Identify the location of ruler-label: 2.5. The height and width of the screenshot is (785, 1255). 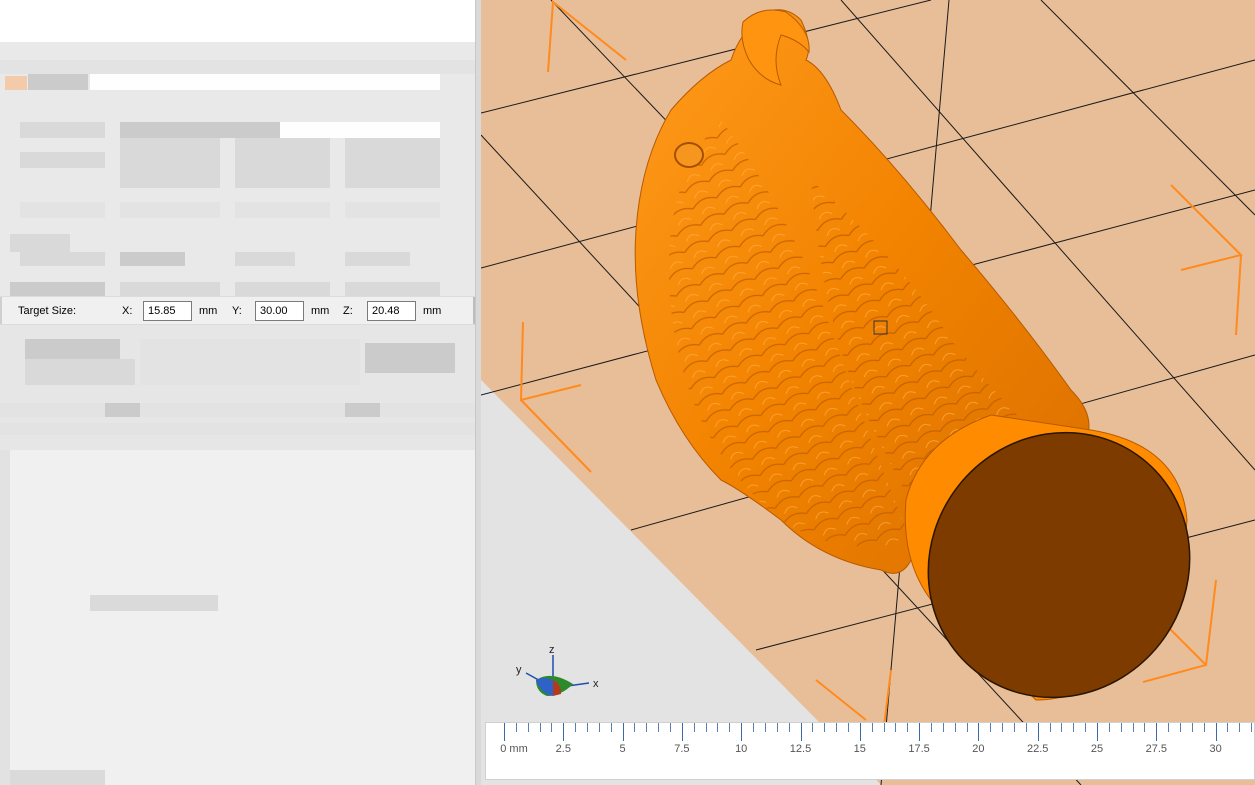
(563, 749).